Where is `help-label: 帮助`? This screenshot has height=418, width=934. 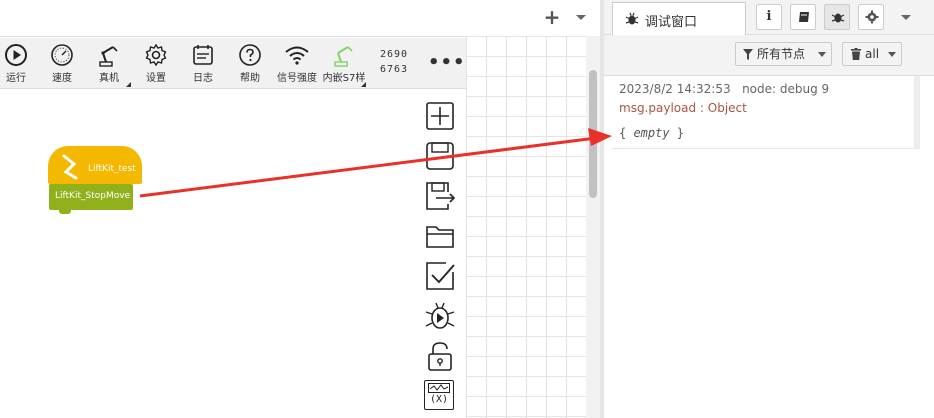 help-label: 帮助 is located at coordinates (250, 78).